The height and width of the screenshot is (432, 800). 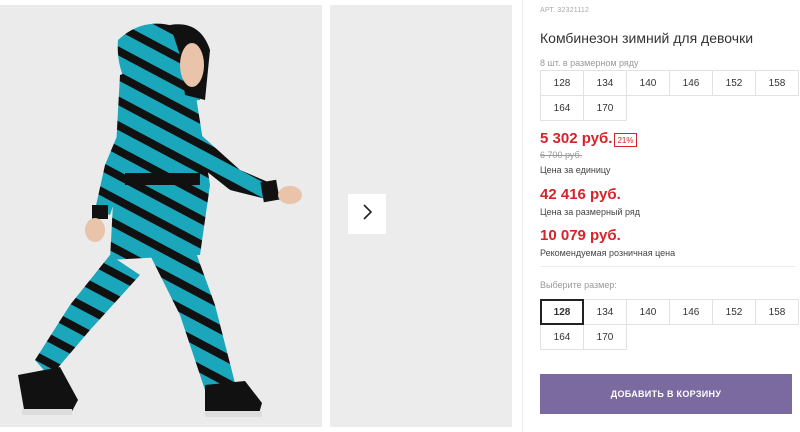 I want to click on size-option-146: 146, so click(x=691, y=312).